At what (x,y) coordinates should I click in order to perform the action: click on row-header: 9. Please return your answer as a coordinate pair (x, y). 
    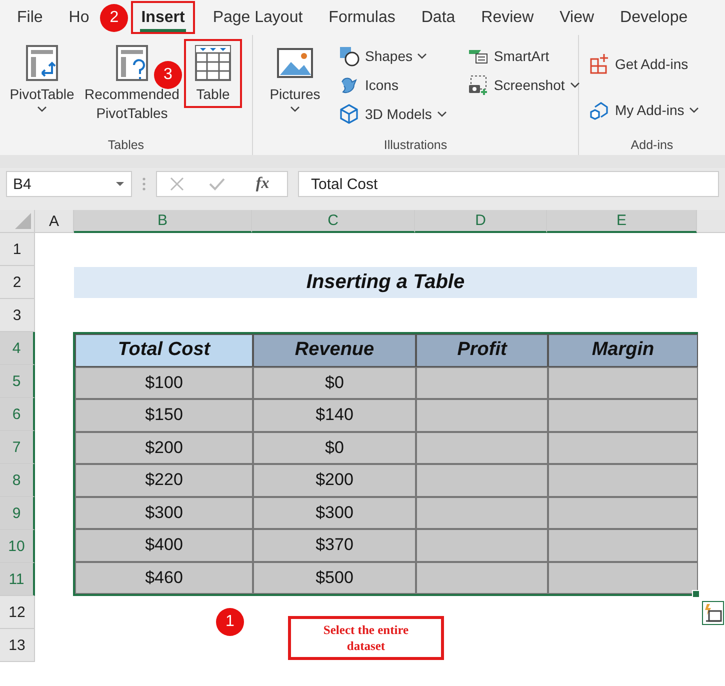
    Looking at the image, I should click on (17, 513).